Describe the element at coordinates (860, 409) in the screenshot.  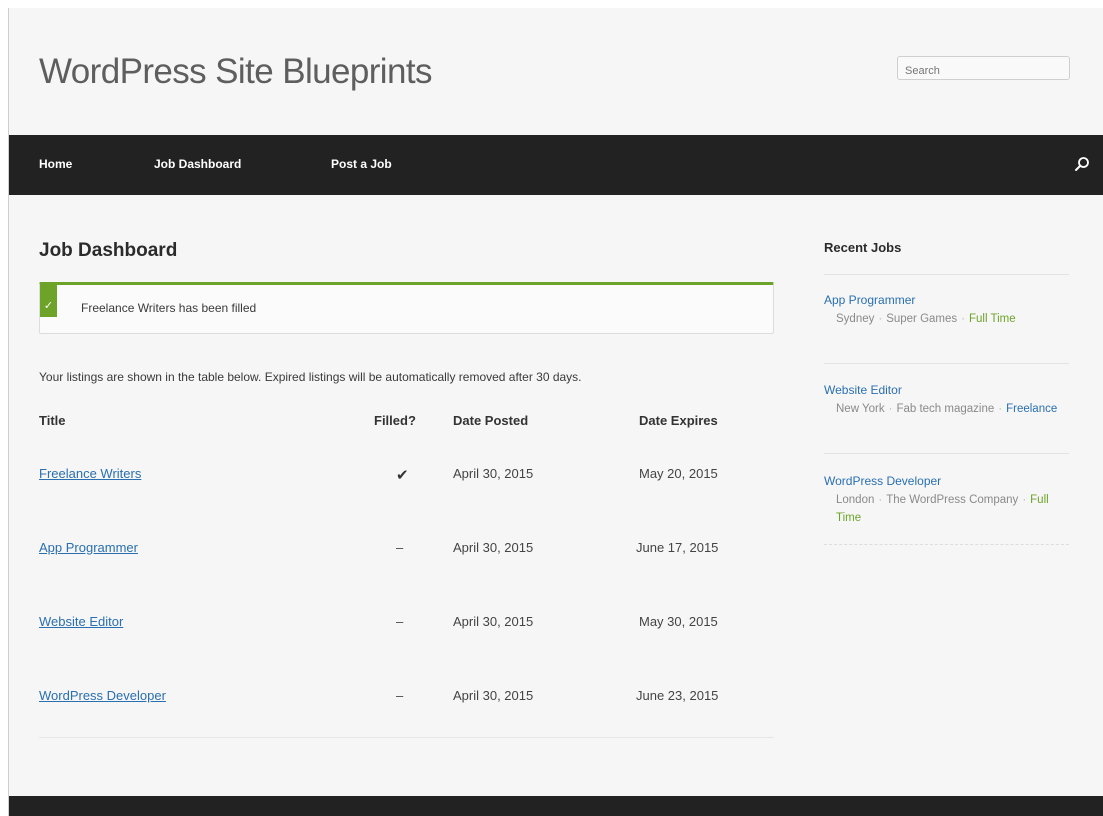
I see `job-location: New York` at that location.